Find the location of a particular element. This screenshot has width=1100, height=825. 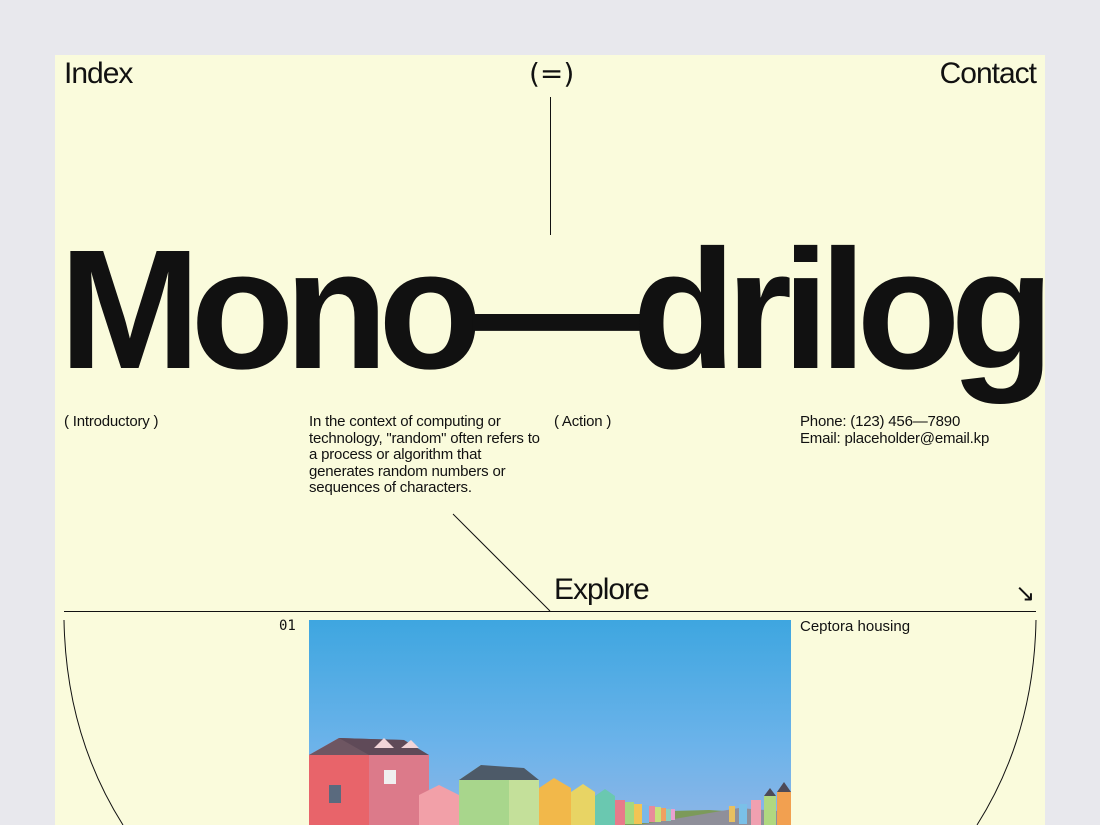

contact-email: Email: placeholder@email.kp is located at coordinates (894, 439).